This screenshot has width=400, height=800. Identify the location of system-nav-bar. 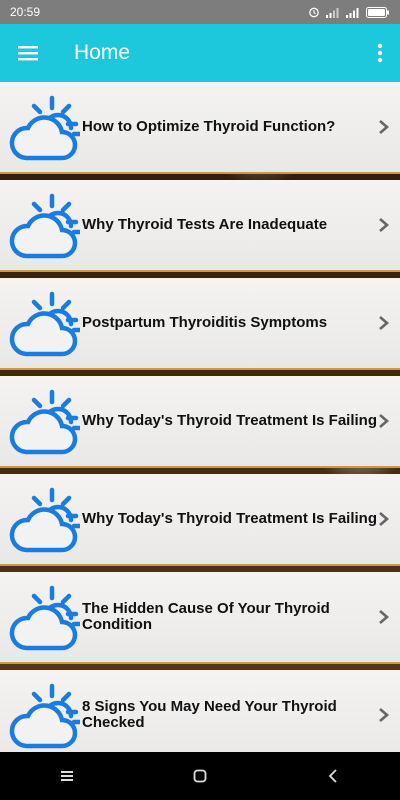
(200, 776).